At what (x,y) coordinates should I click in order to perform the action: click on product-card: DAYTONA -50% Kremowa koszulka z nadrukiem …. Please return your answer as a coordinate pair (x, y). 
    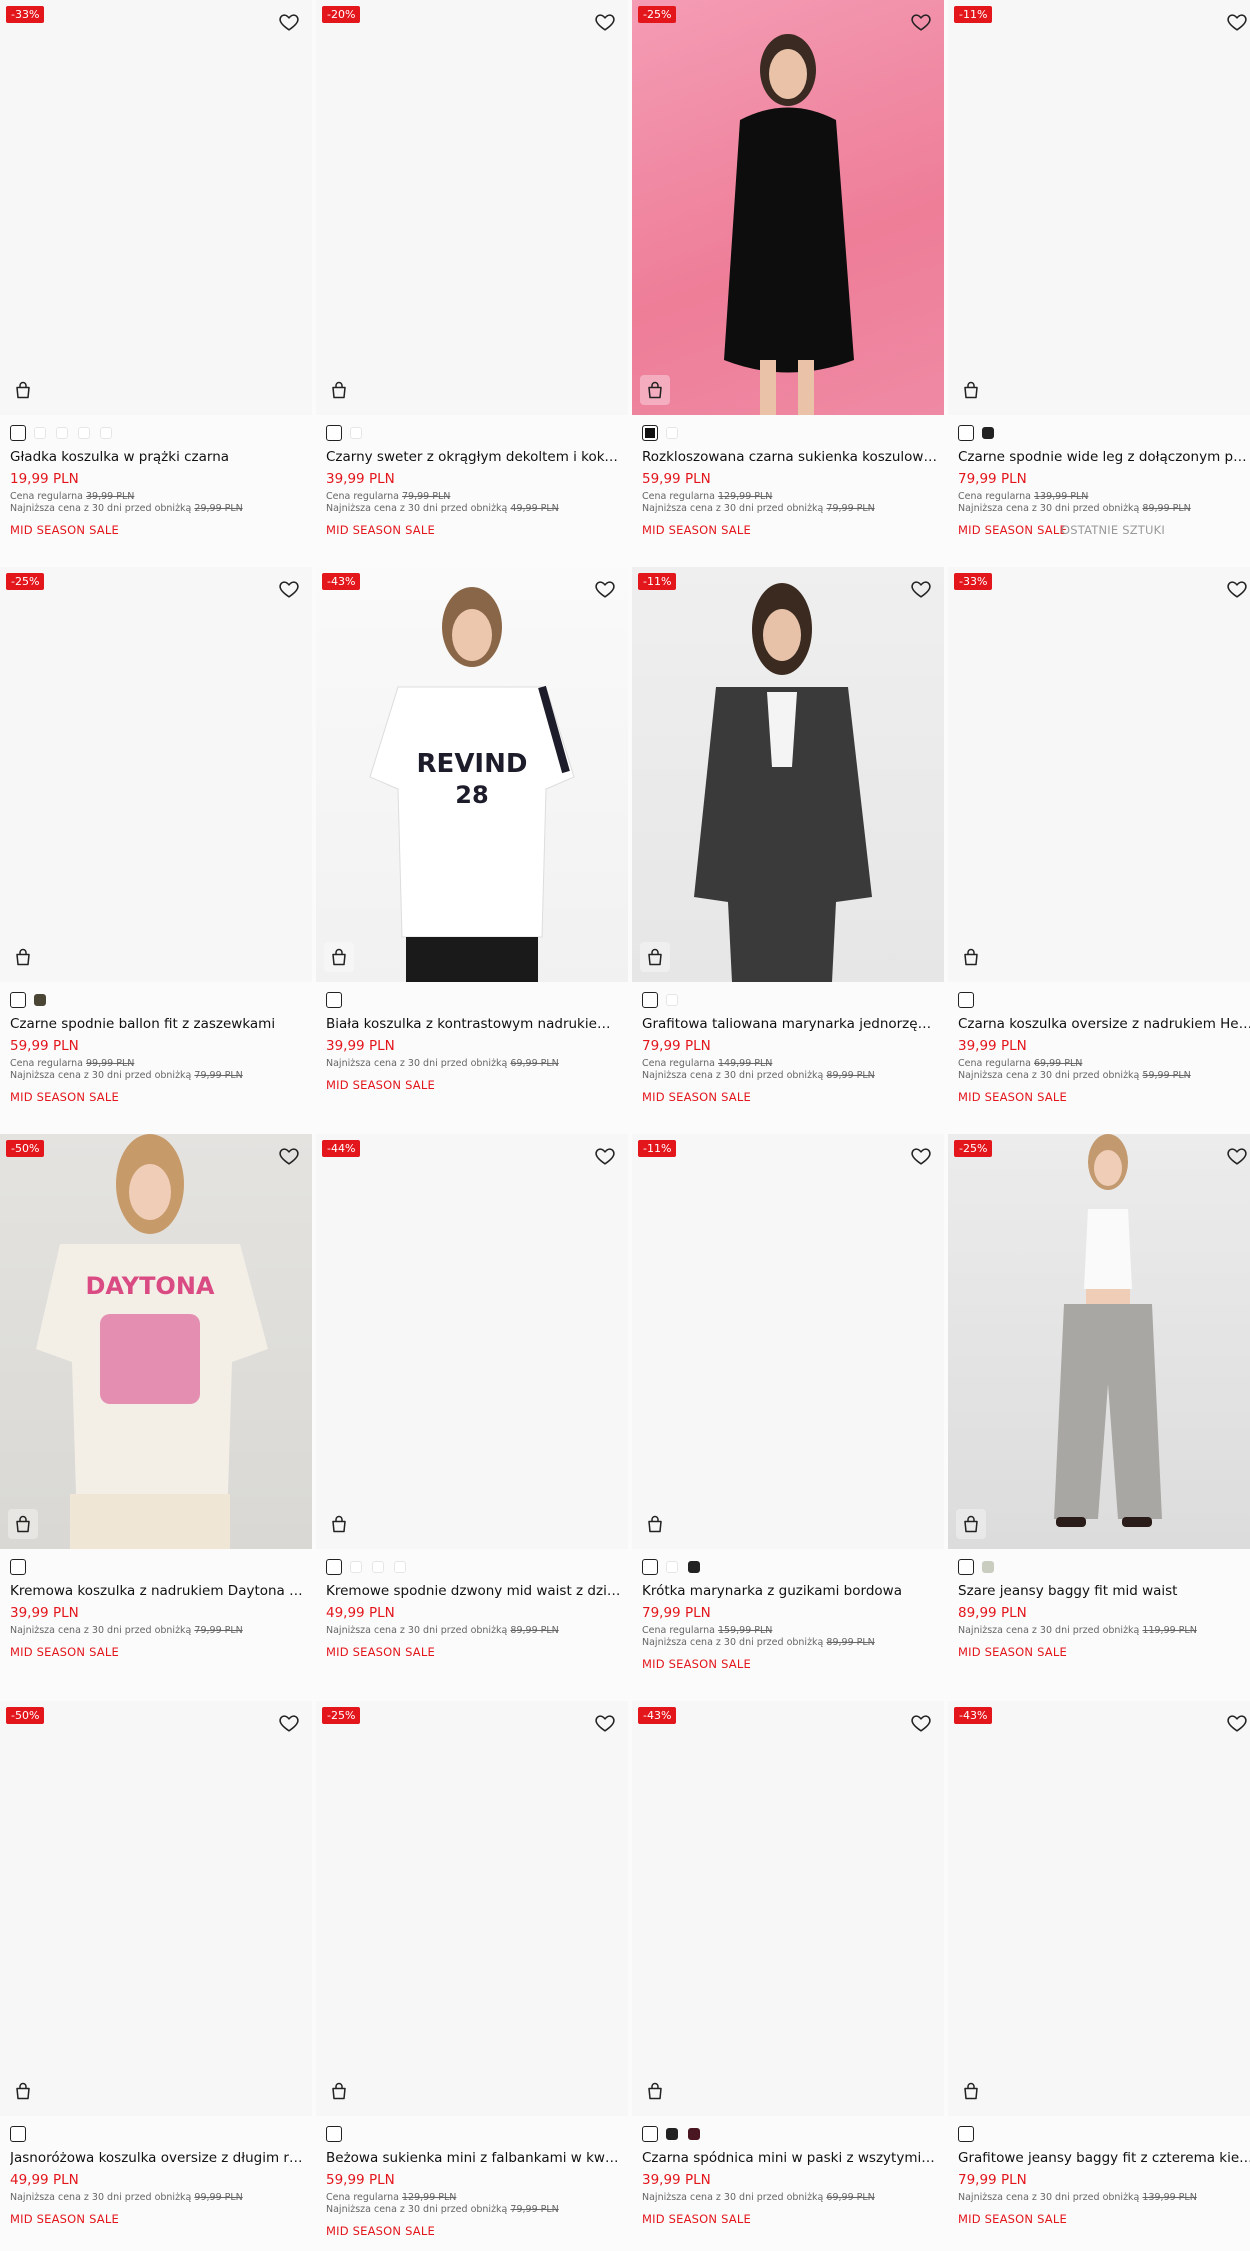
    Looking at the image, I should click on (156, 1417).